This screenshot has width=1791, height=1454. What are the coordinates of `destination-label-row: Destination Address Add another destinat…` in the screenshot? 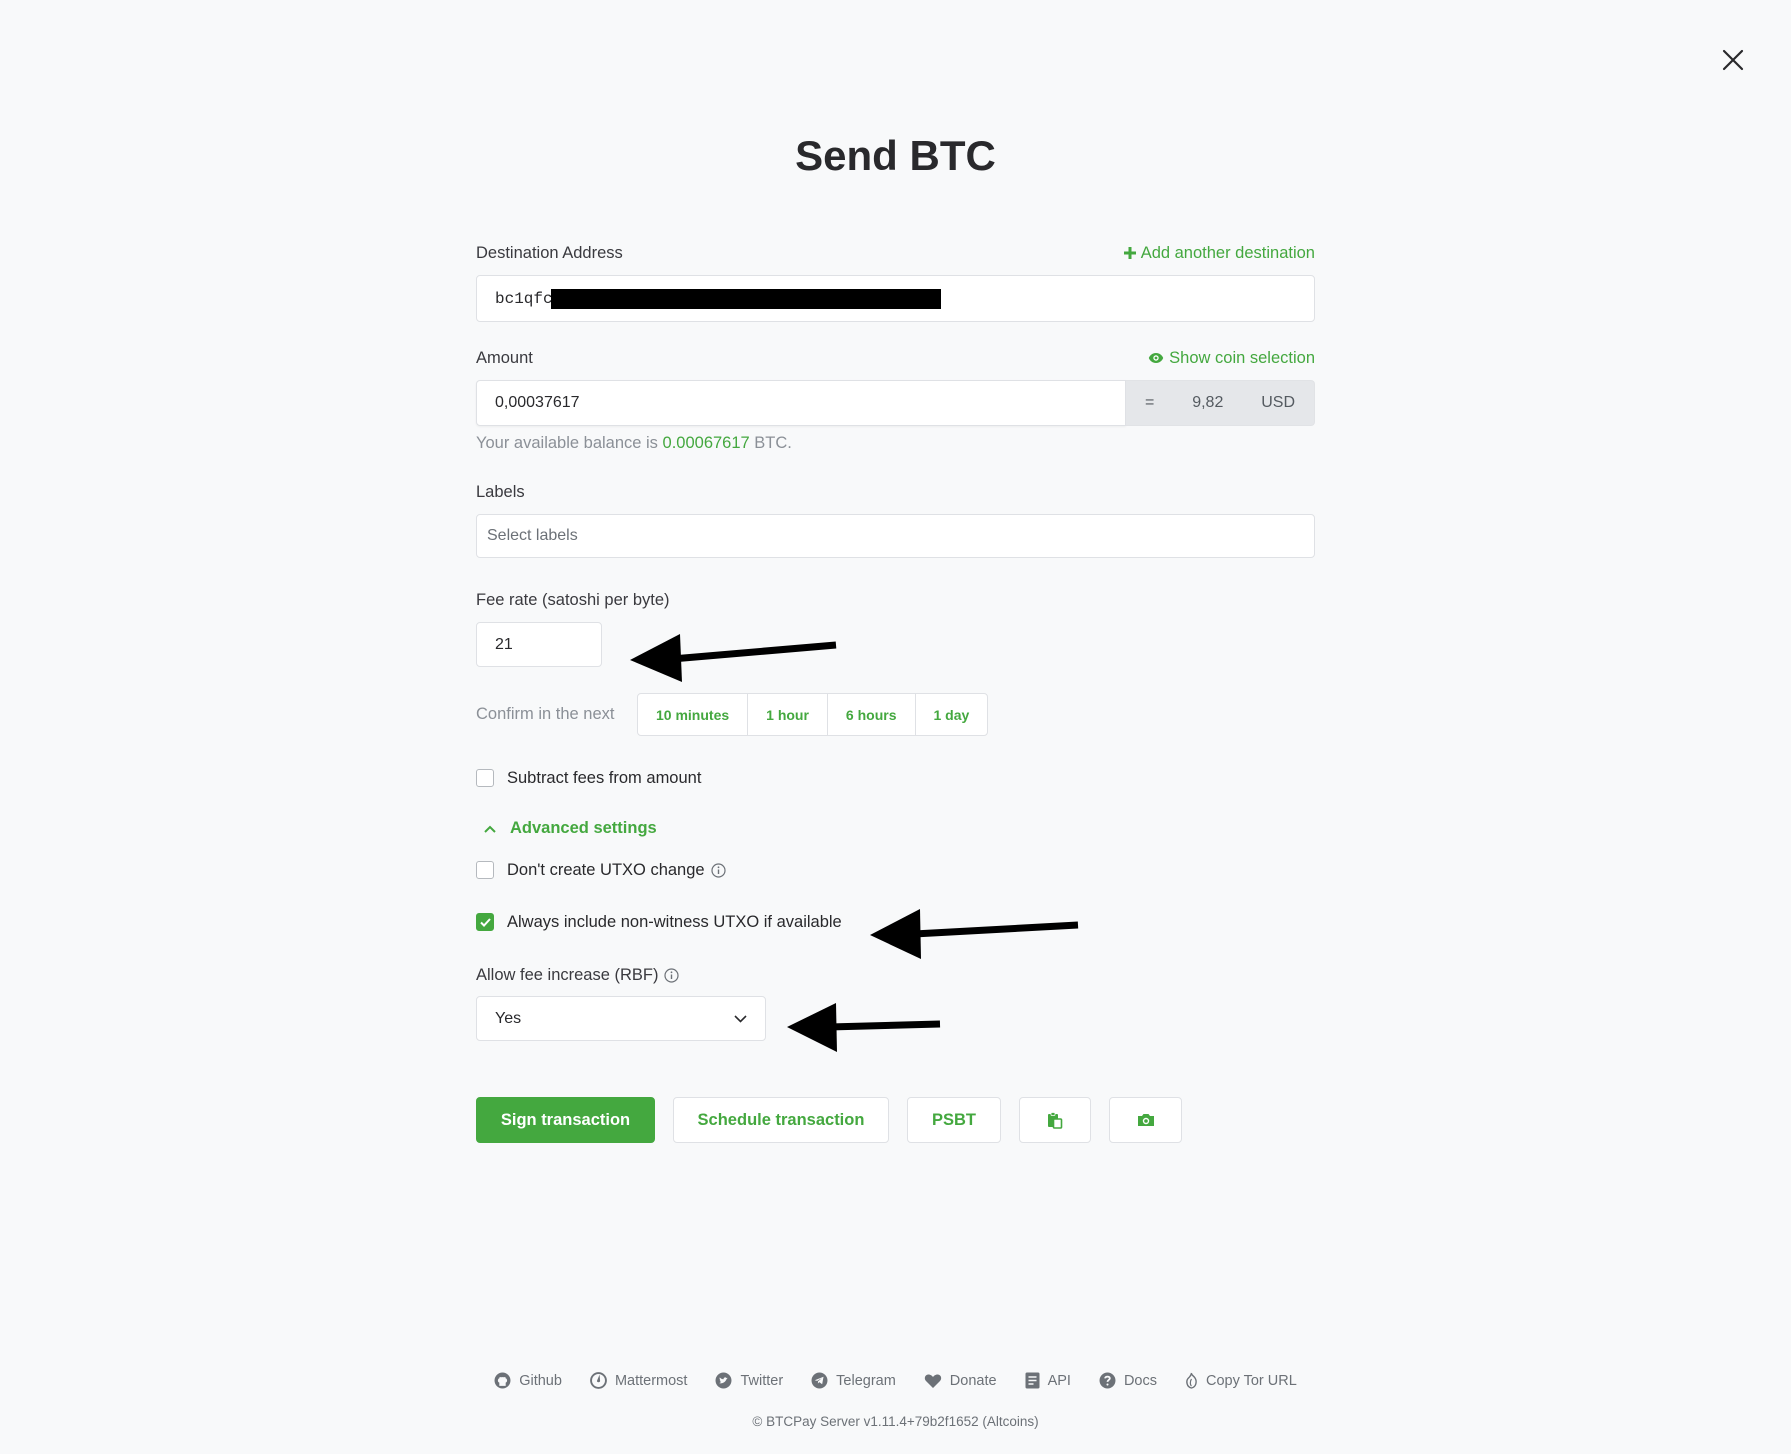 It's located at (895, 253).